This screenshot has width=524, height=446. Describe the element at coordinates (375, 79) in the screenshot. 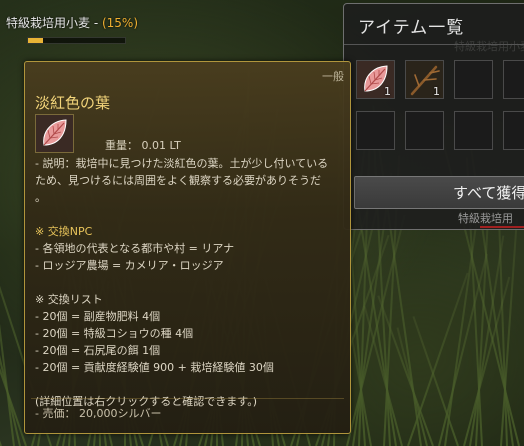

I see `item-slot-1: 1` at that location.